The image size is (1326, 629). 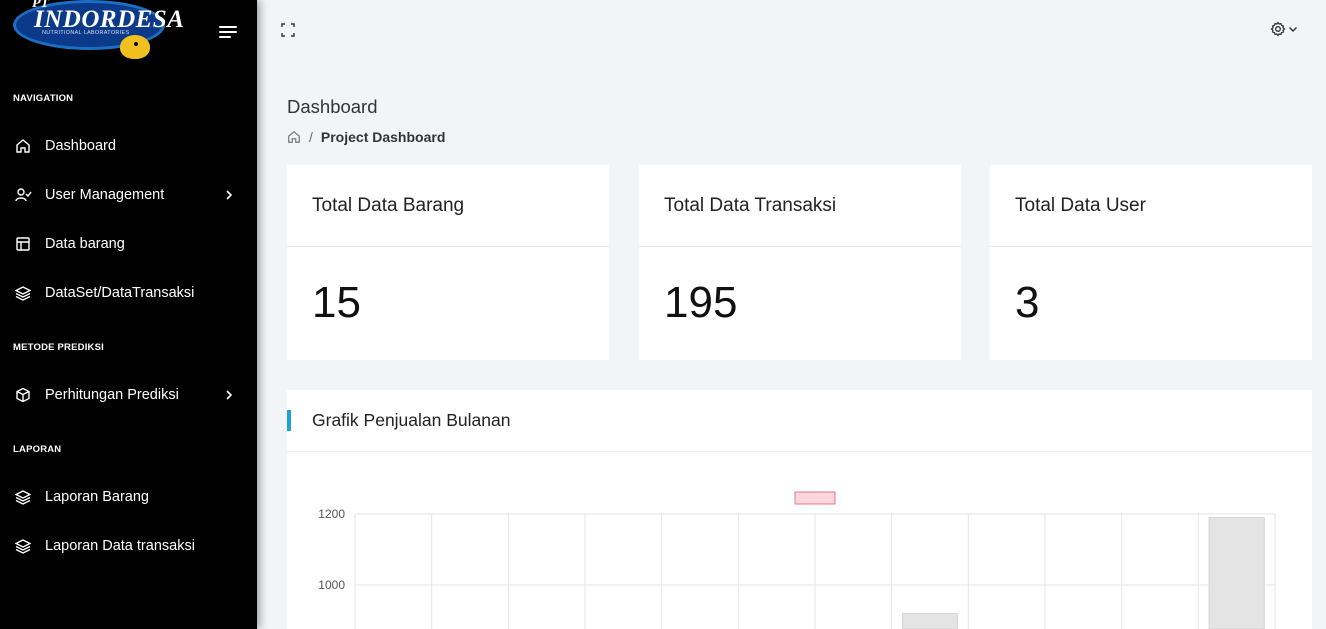 I want to click on stat-card-value: 195, so click(x=701, y=302).